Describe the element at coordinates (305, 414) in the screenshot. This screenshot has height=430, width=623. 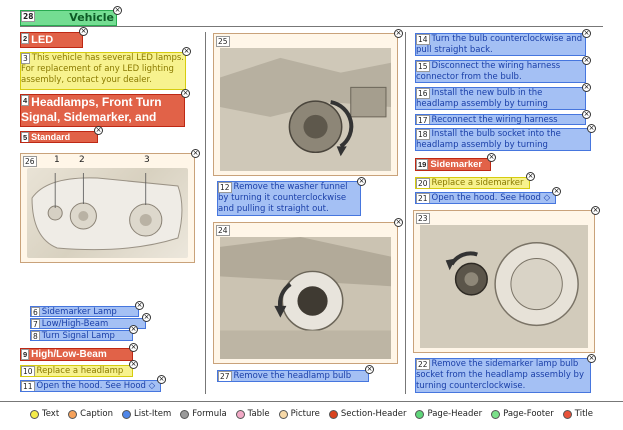
I see `legend-label: Picture` at that location.